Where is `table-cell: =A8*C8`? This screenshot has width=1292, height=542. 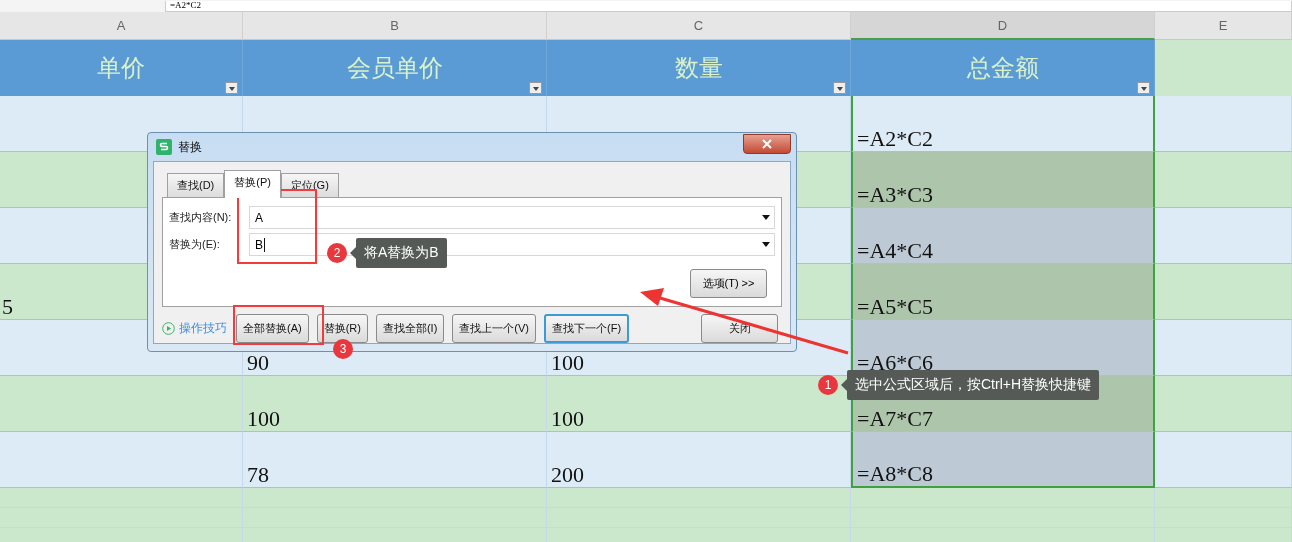 table-cell: =A8*C8 is located at coordinates (1003, 460).